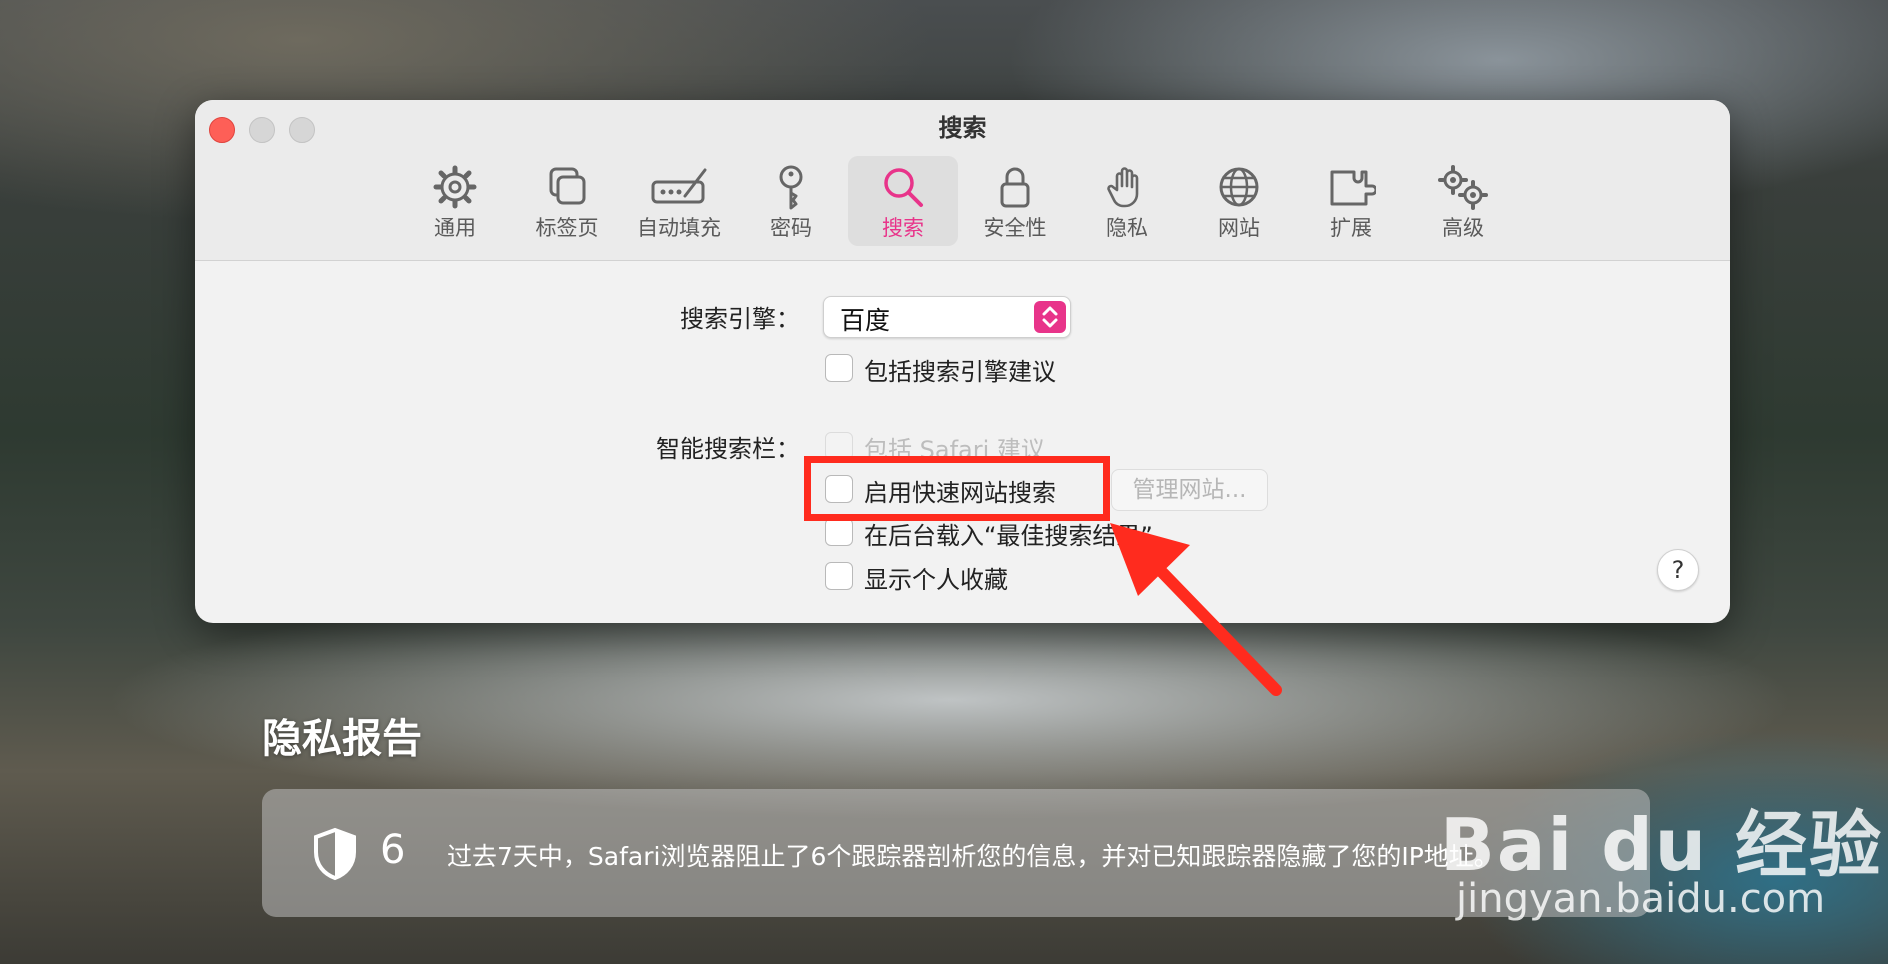 Image resolution: width=1888 pixels, height=964 pixels. Describe the element at coordinates (1641, 899) in the screenshot. I see `watermark-url: jingyan.baidu.com` at that location.